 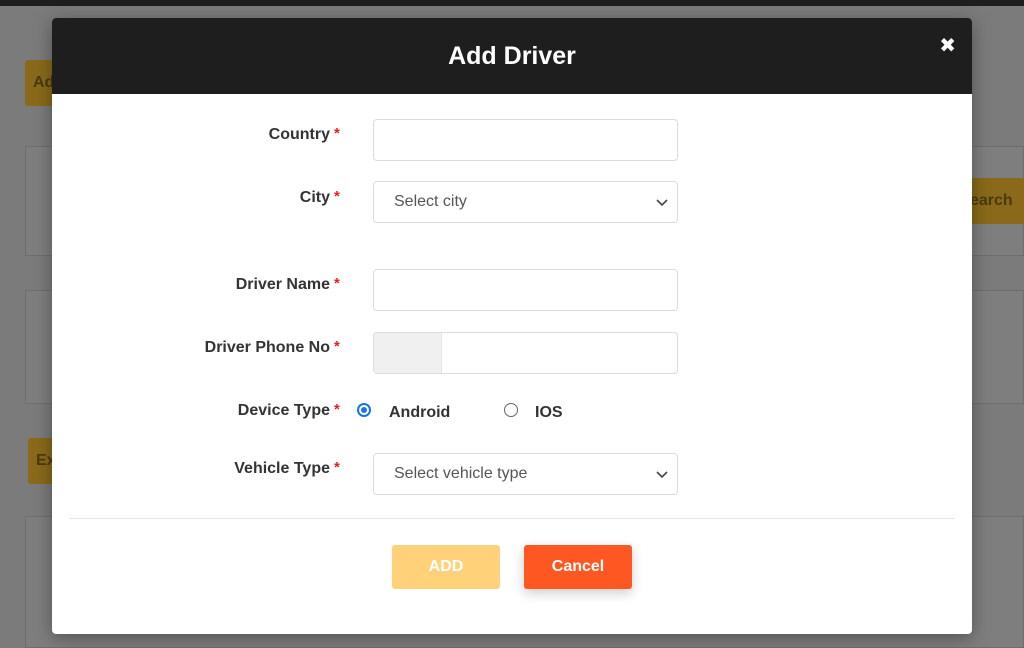 What do you see at coordinates (283, 410) in the screenshot?
I see `device-type-label: Device Type` at bounding box center [283, 410].